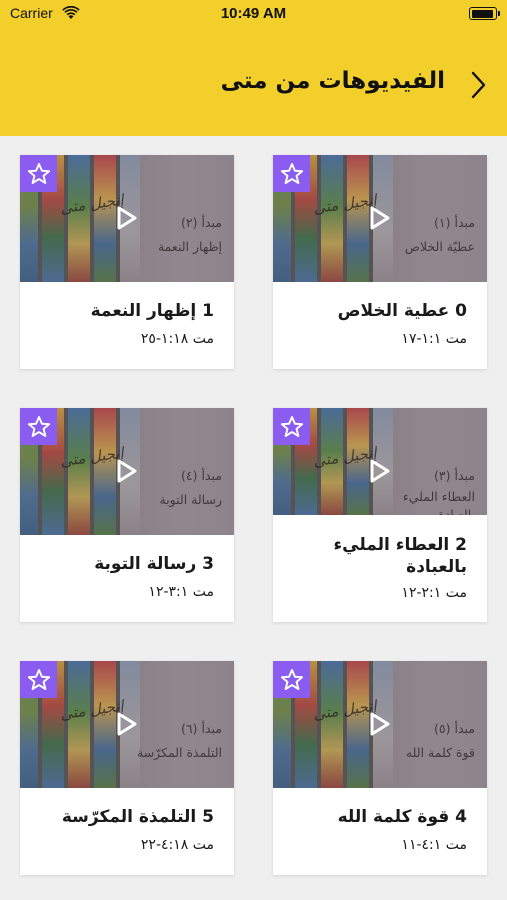  I want to click on battery-level, so click(482, 13).